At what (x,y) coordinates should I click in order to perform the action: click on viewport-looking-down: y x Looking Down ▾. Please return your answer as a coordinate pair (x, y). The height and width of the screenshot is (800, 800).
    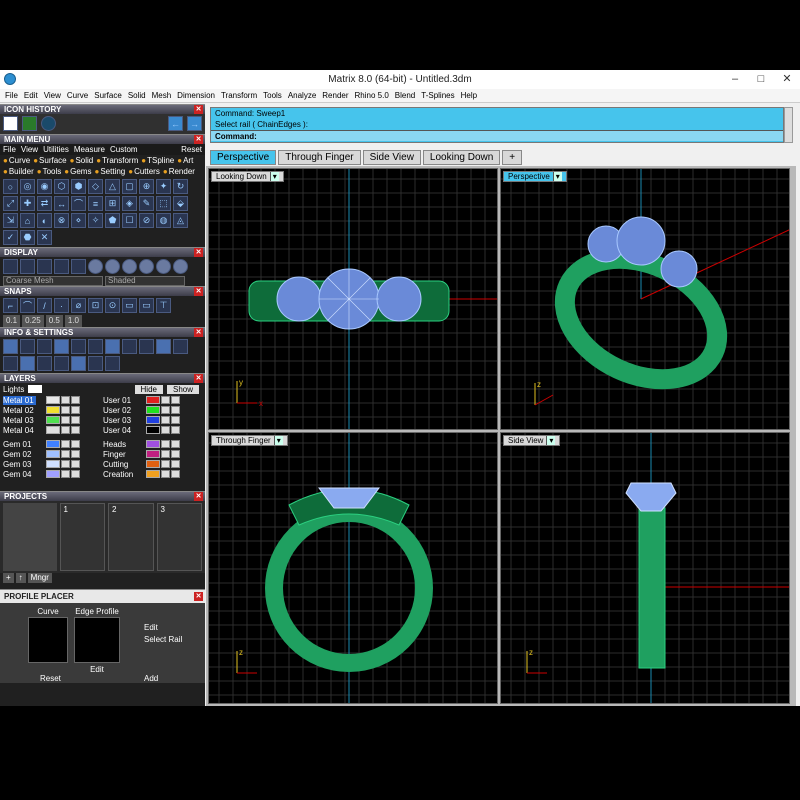
    Looking at the image, I should click on (353, 299).